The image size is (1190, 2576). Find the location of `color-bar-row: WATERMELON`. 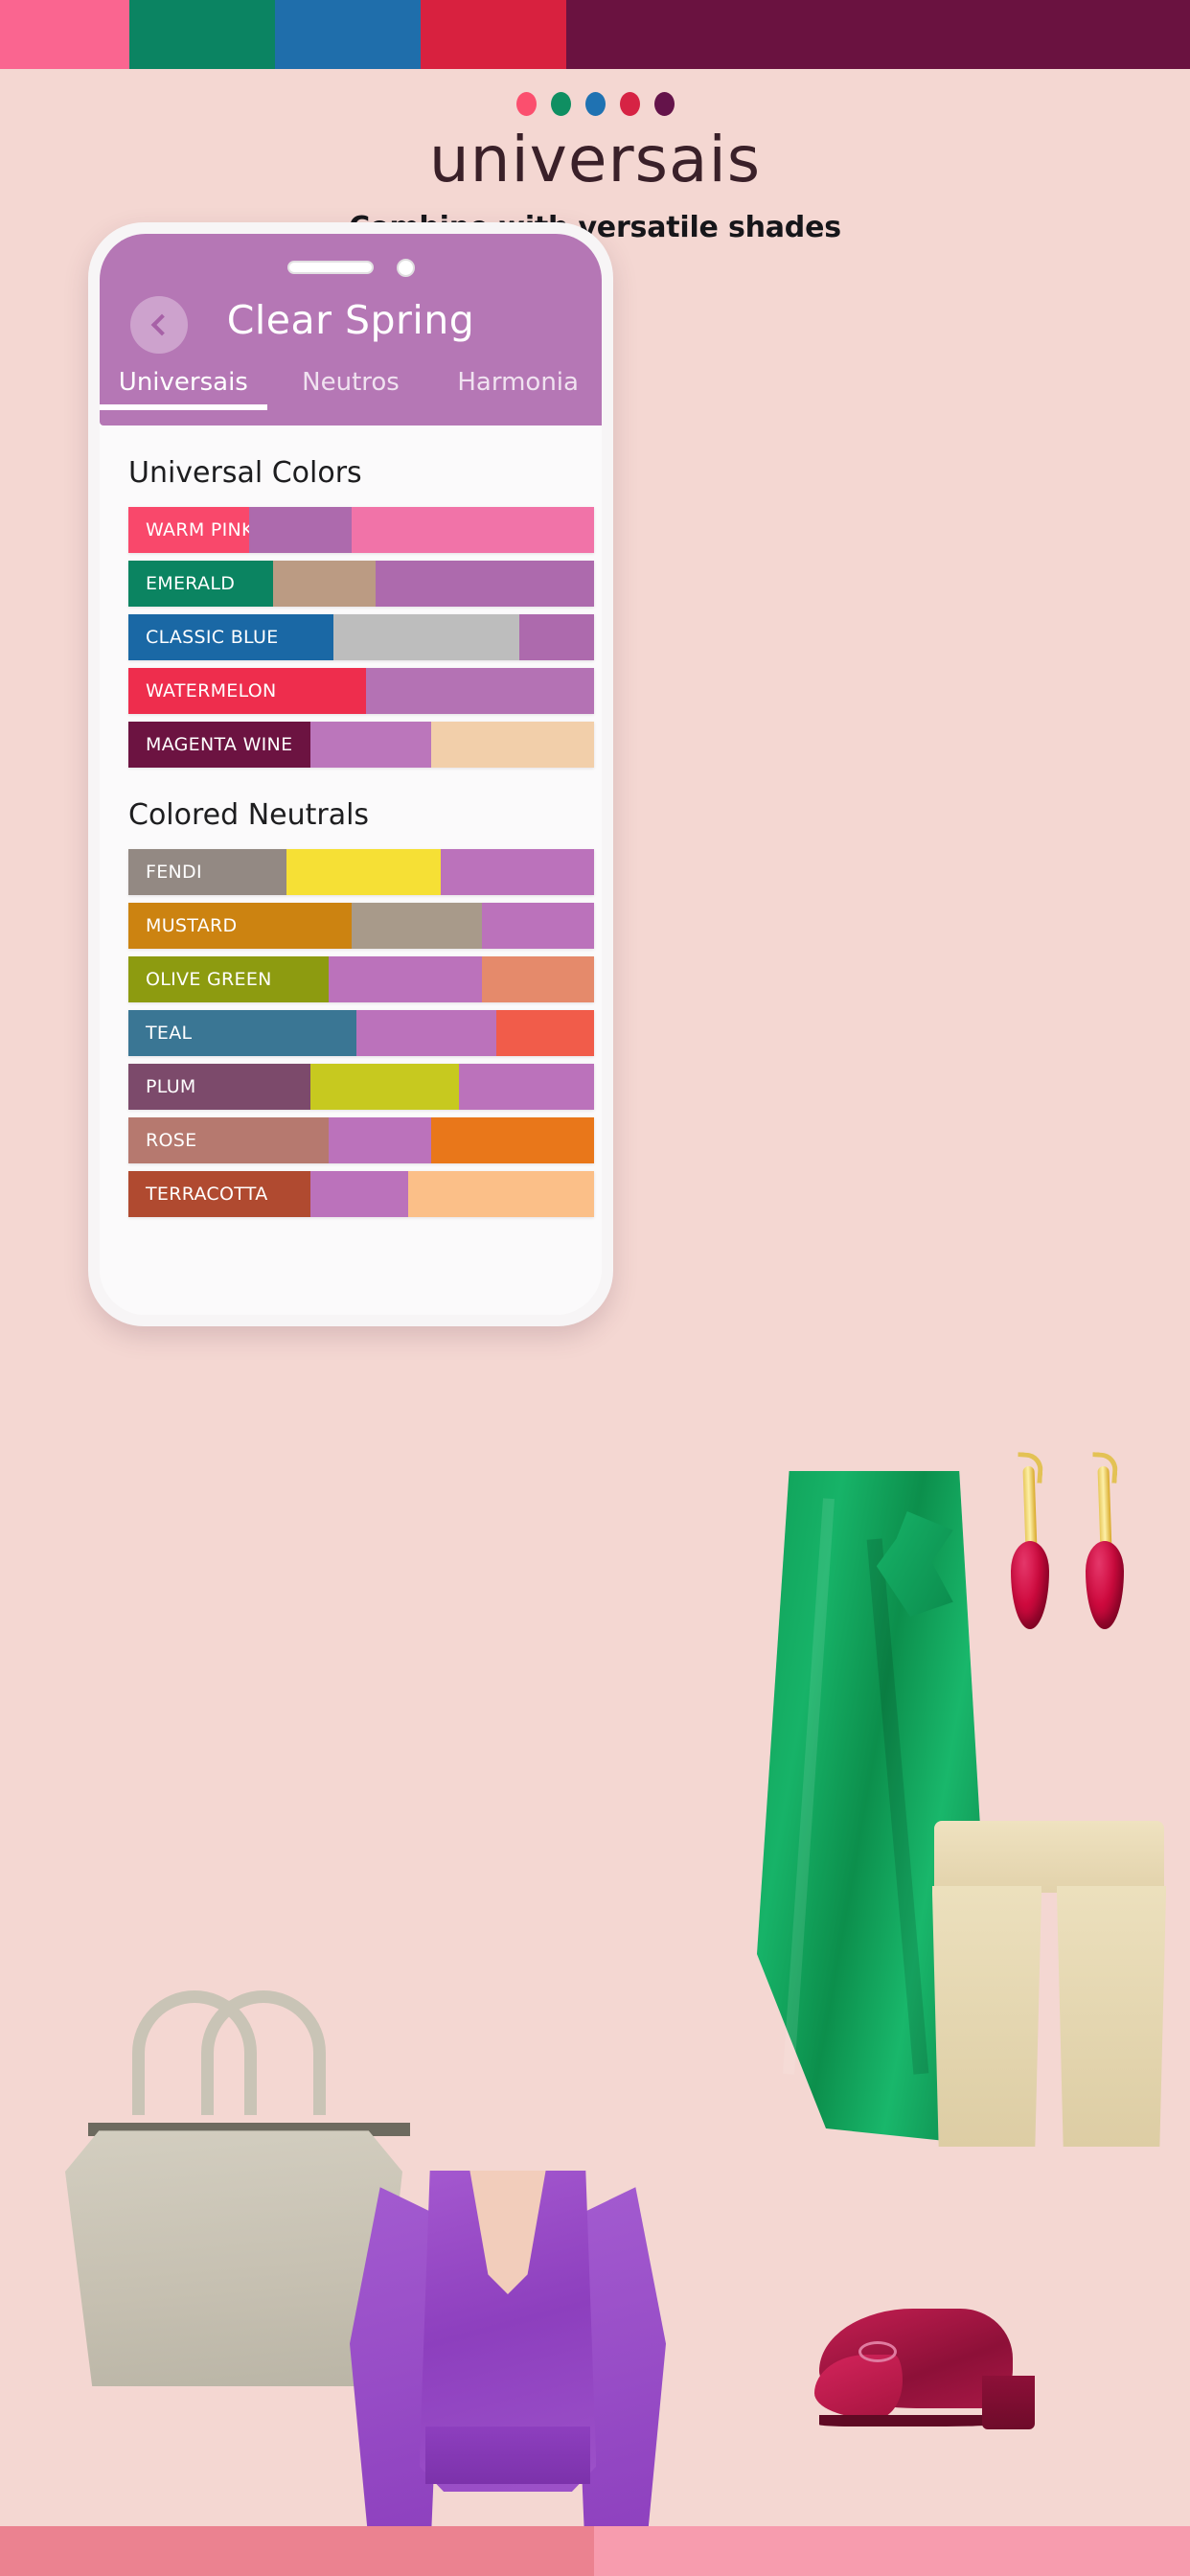

color-bar-row: WATERMELON is located at coordinates (361, 691).